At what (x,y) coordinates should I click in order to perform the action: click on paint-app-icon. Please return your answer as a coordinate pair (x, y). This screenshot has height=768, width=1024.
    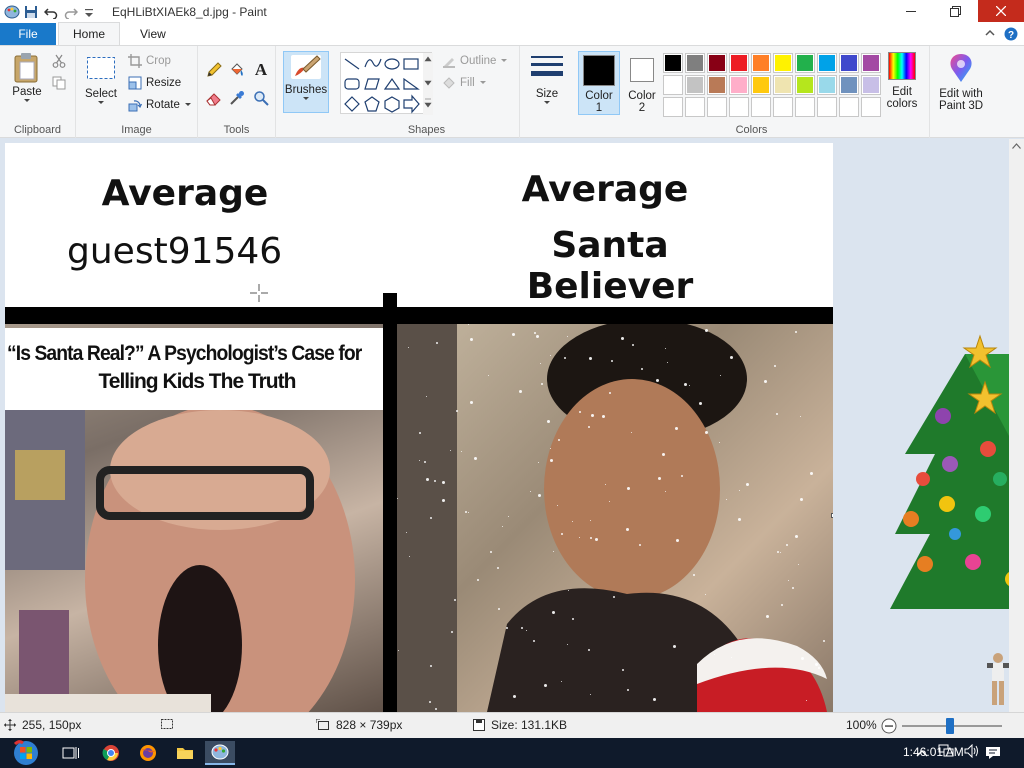
    Looking at the image, I should click on (12, 12).